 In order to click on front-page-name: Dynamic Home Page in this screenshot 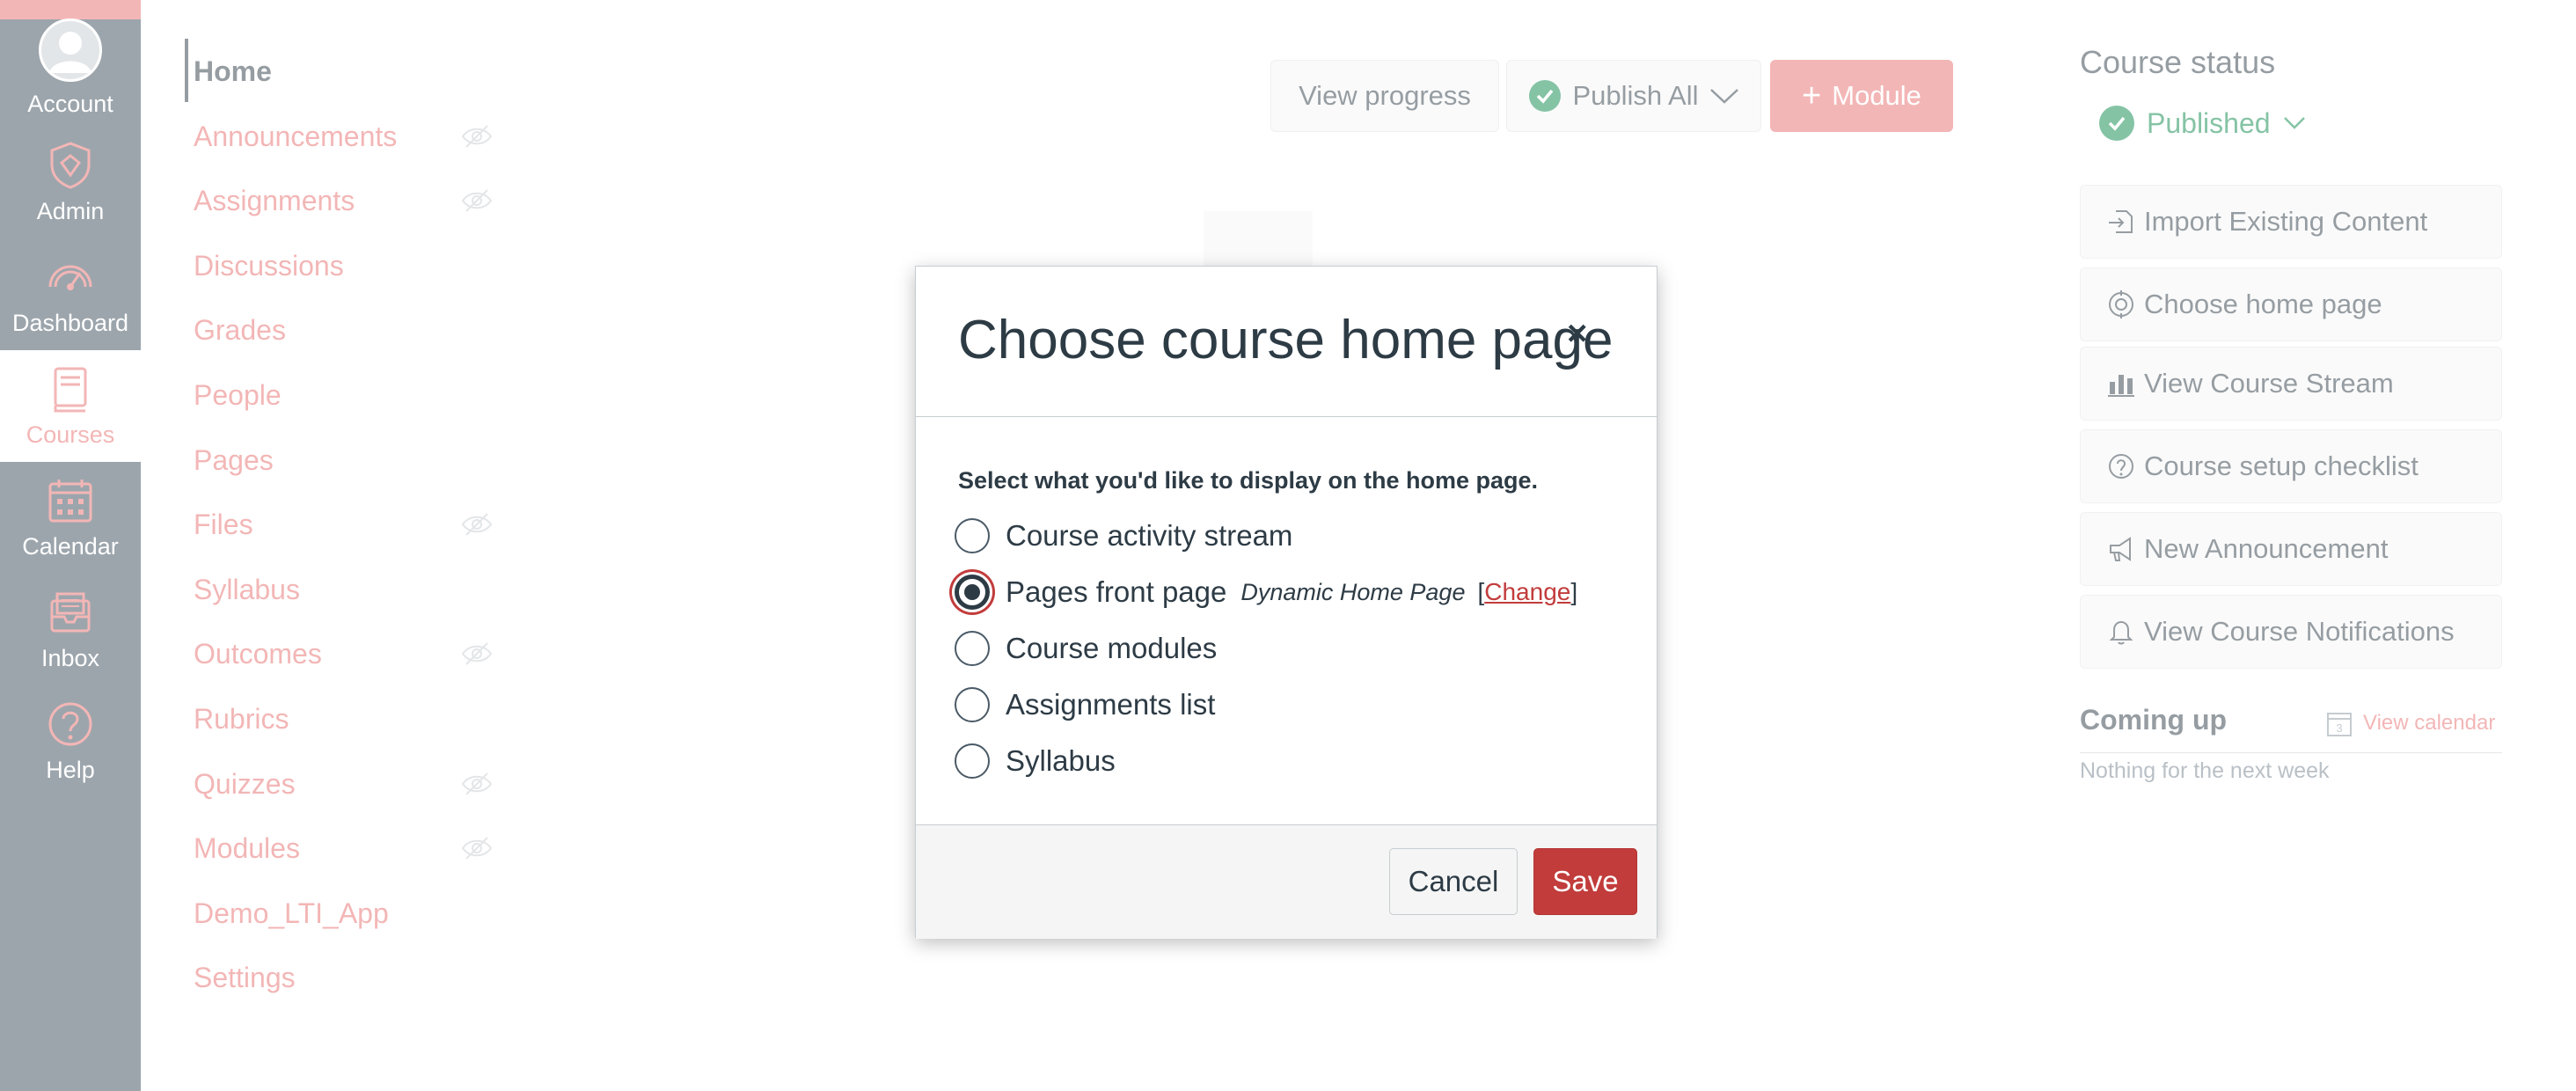, I will do `click(1353, 591)`.